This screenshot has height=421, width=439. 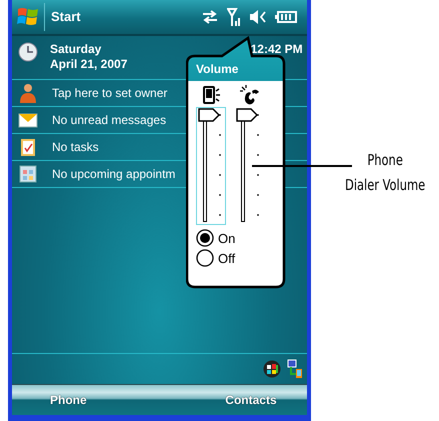 I want to click on date-text: April 21, 2007, so click(x=89, y=64).